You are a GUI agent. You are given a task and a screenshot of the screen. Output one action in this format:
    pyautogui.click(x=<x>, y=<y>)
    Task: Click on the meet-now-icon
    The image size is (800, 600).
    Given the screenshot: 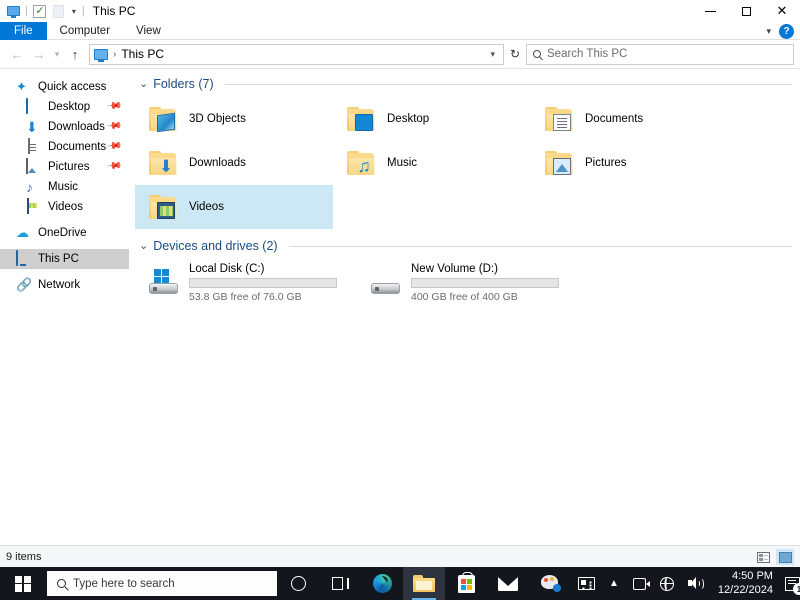 What is the action you would take?
    pyautogui.click(x=639, y=583)
    